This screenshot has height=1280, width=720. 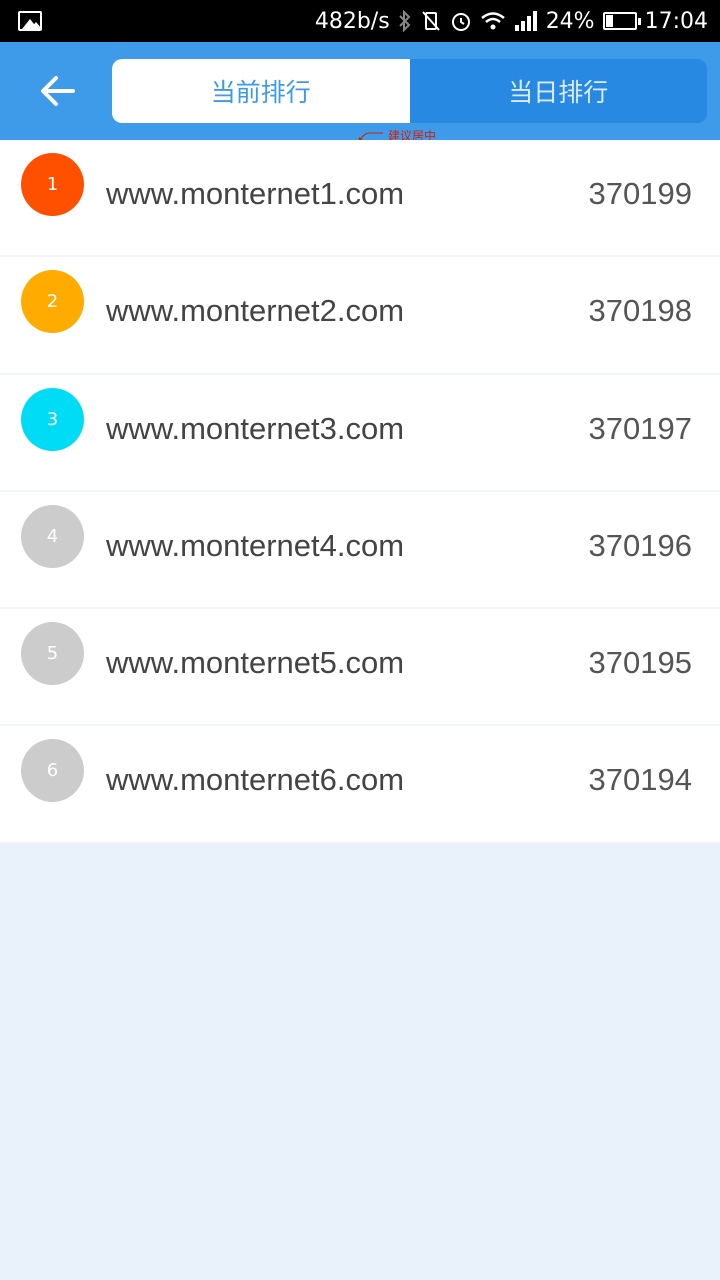 I want to click on site-url: www.monternet4.com, so click(x=255, y=545).